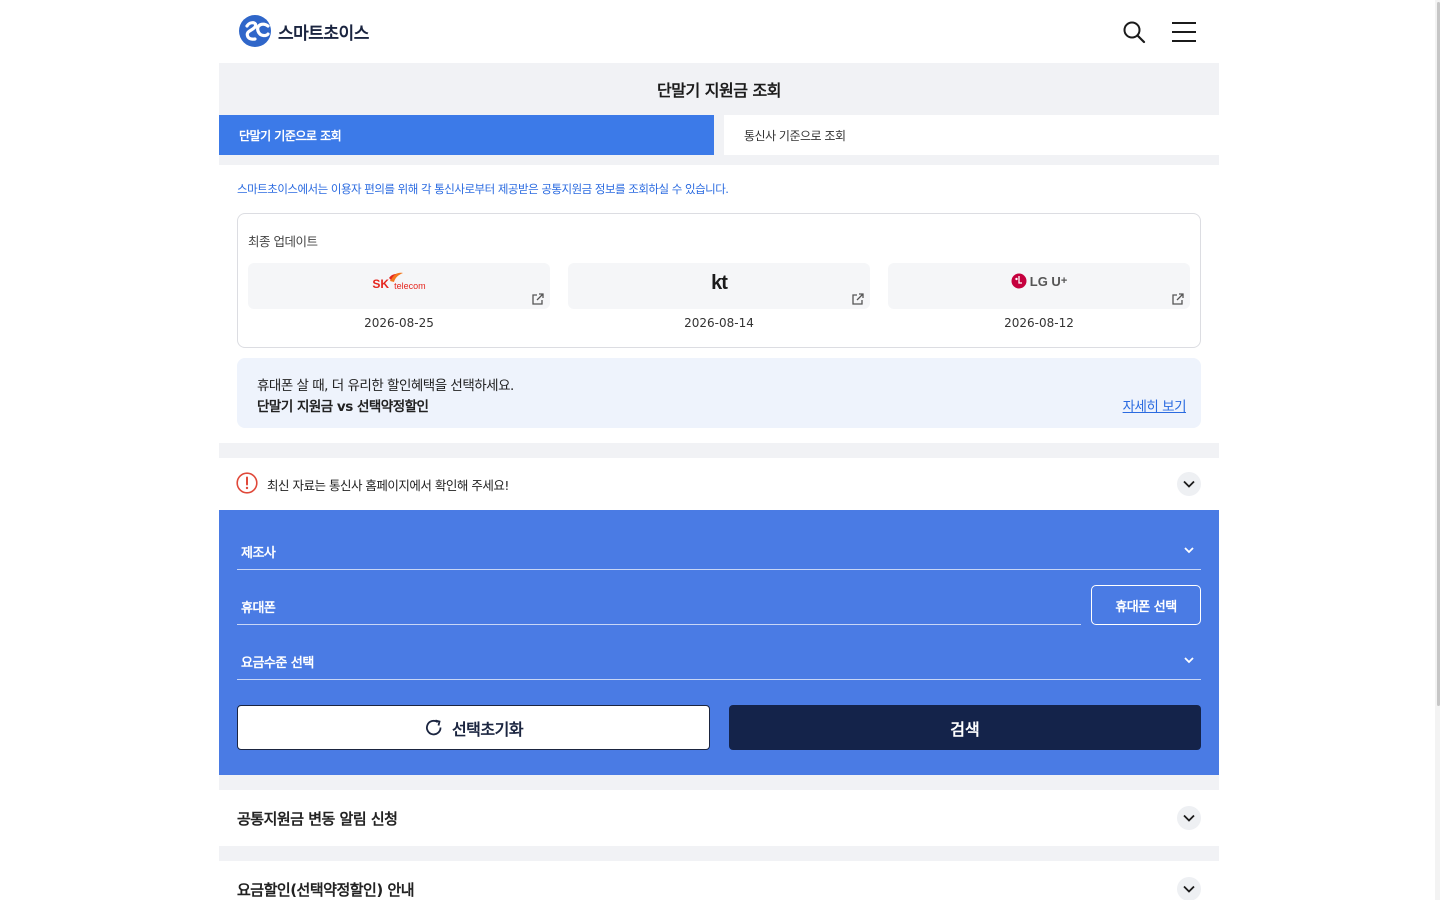  Describe the element at coordinates (258, 553) in the screenshot. I see `manufacturer-label: 제조사` at that location.